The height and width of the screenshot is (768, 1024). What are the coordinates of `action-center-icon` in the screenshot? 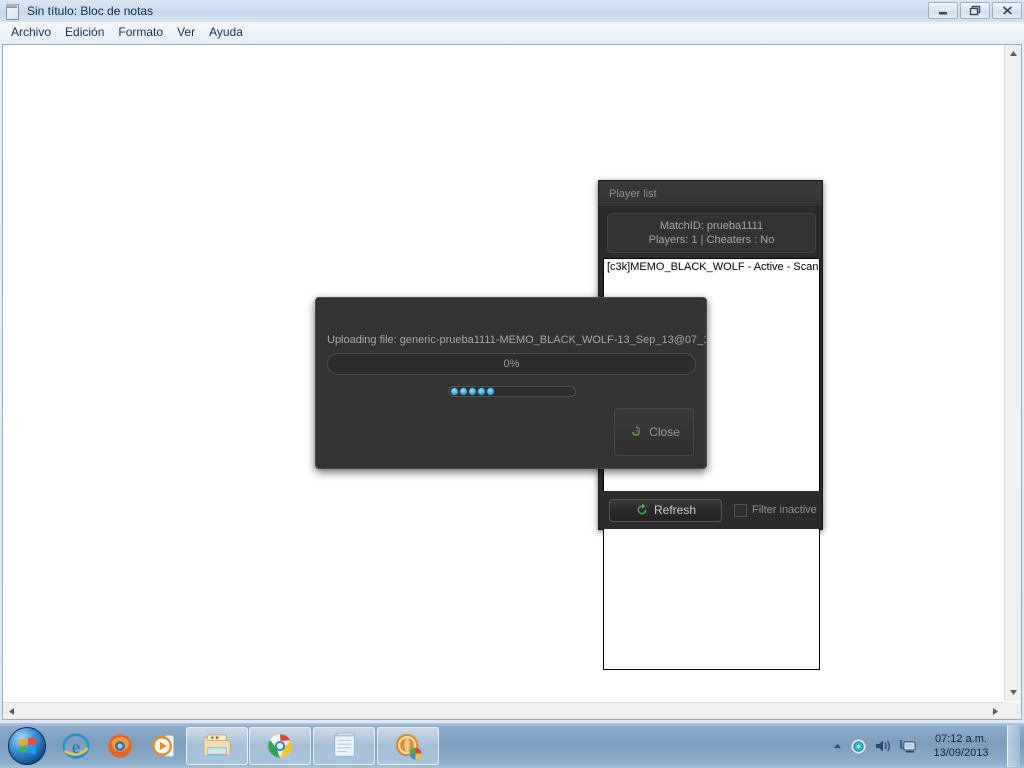 It's located at (858, 746).